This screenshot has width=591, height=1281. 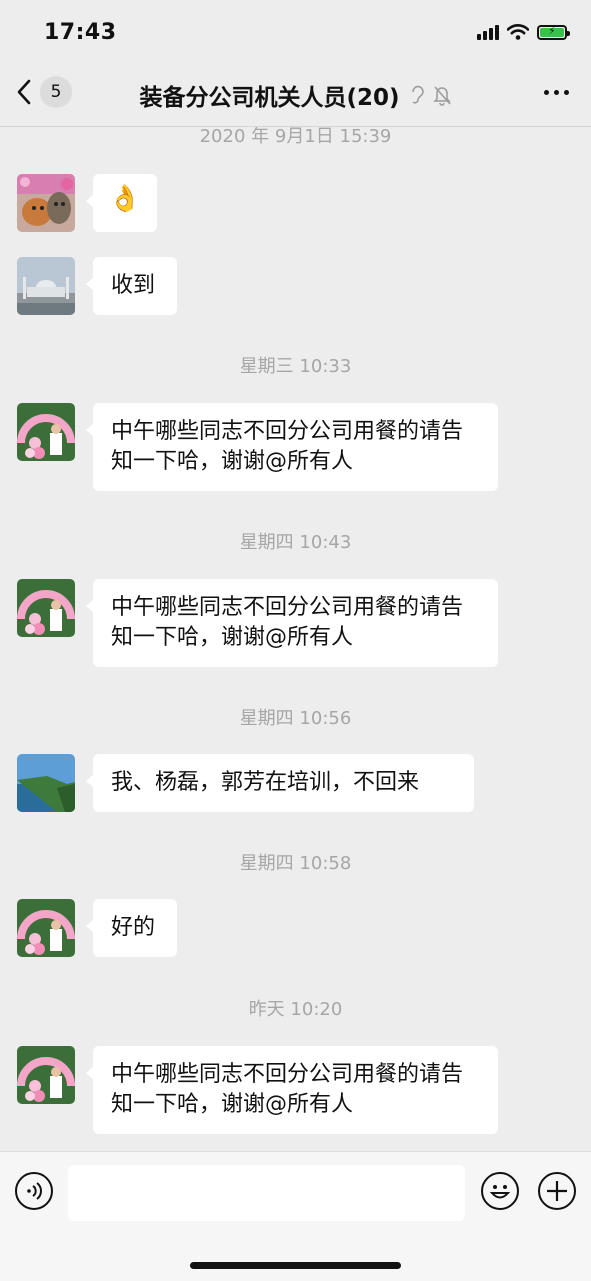 I want to click on status-time: 17:43, so click(x=80, y=32).